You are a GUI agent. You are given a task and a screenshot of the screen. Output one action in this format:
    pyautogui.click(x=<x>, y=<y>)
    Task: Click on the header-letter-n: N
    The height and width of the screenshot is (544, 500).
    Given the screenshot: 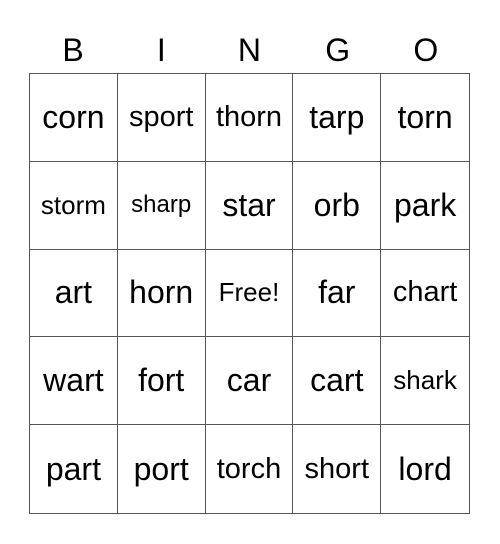 What is the action you would take?
    pyautogui.click(x=249, y=50)
    